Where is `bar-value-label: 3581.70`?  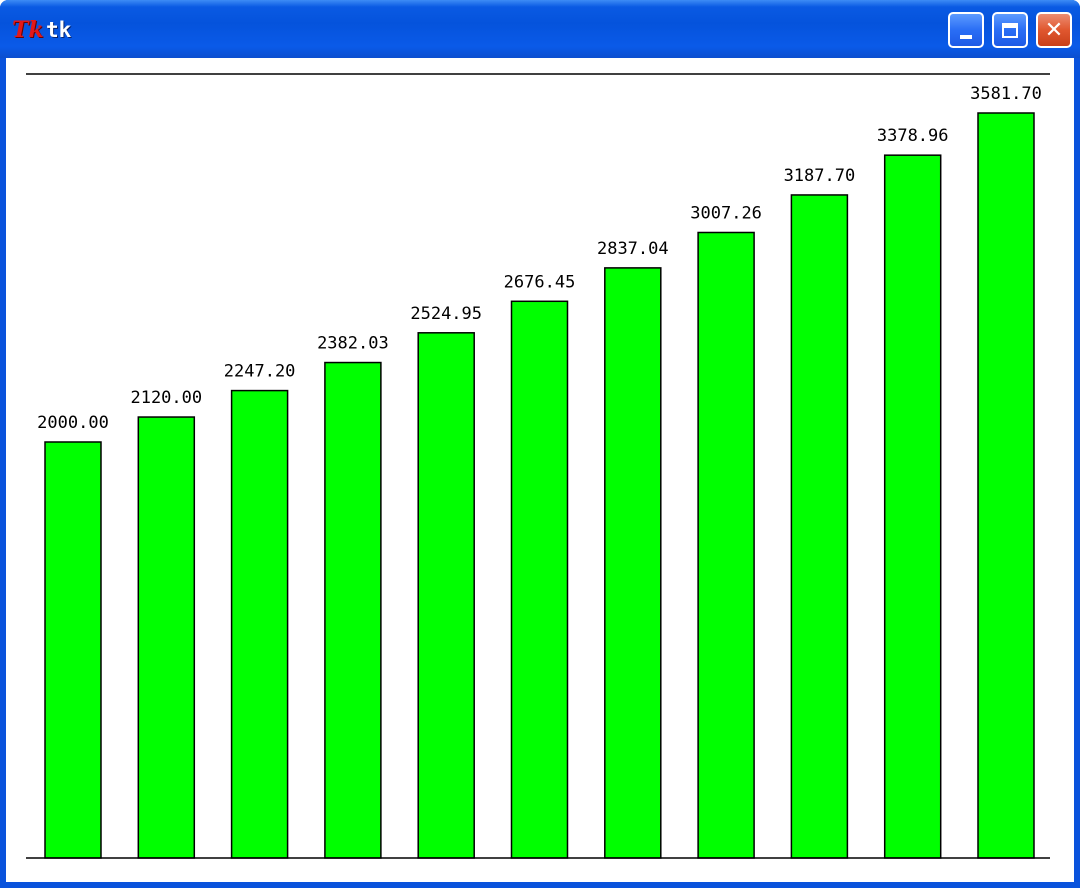
bar-value-label: 3581.70 is located at coordinates (1006, 94).